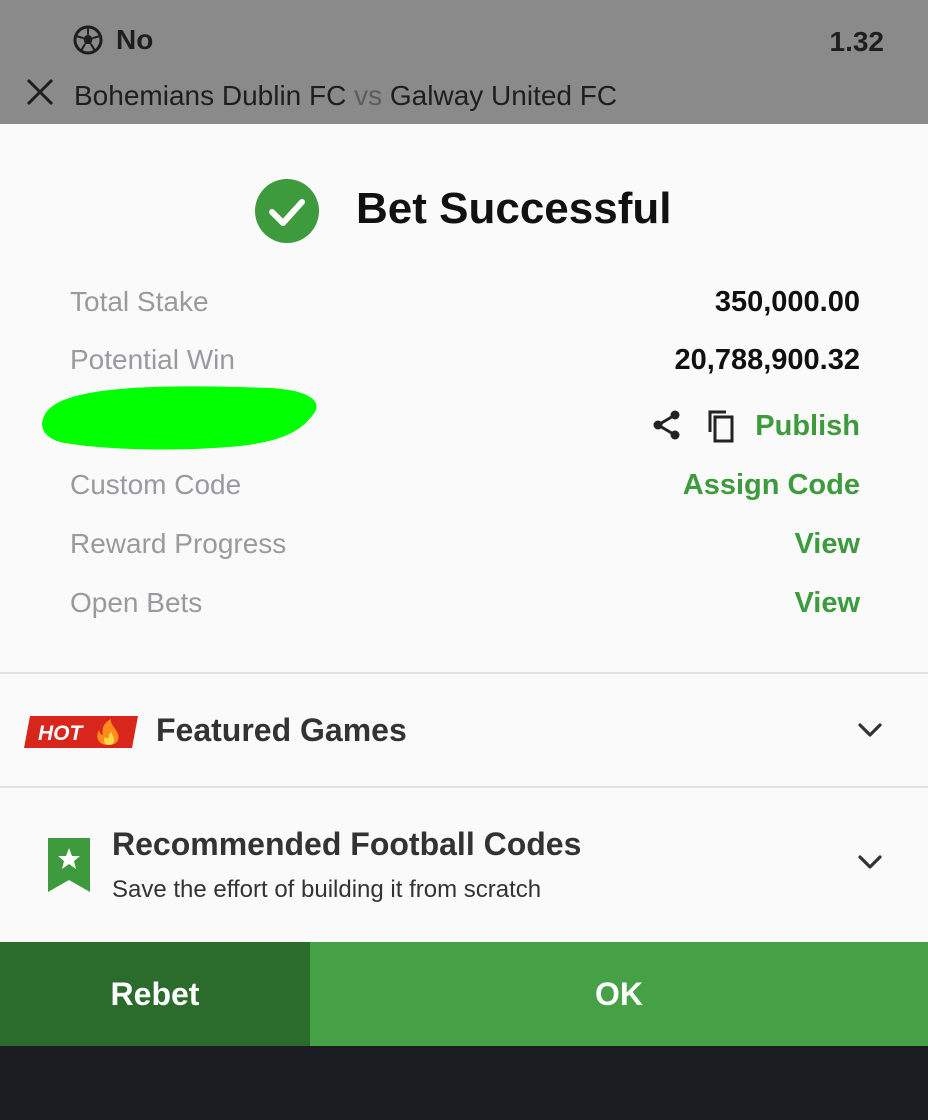 The height and width of the screenshot is (1120, 928). I want to click on vs-label: vs, so click(368, 95).